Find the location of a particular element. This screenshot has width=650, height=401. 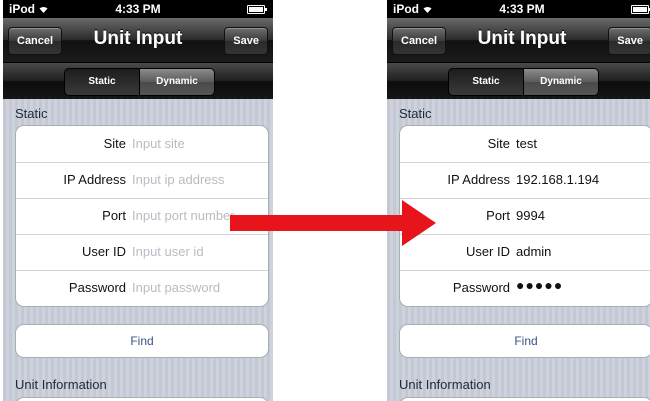

password-row: Password ●●●●● is located at coordinates (525, 288).